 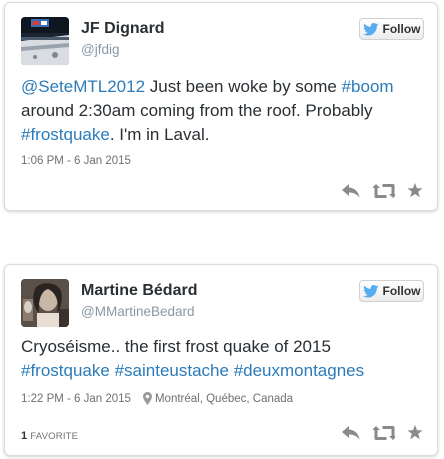 I want to click on location-text: Montréal, Québec, Canada, so click(x=224, y=399).